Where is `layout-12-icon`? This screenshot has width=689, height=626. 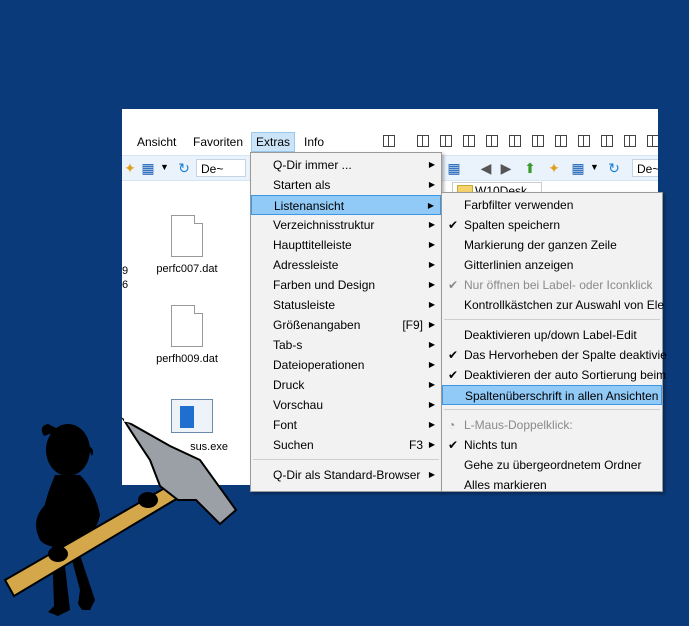 layout-12-icon is located at coordinates (652, 141).